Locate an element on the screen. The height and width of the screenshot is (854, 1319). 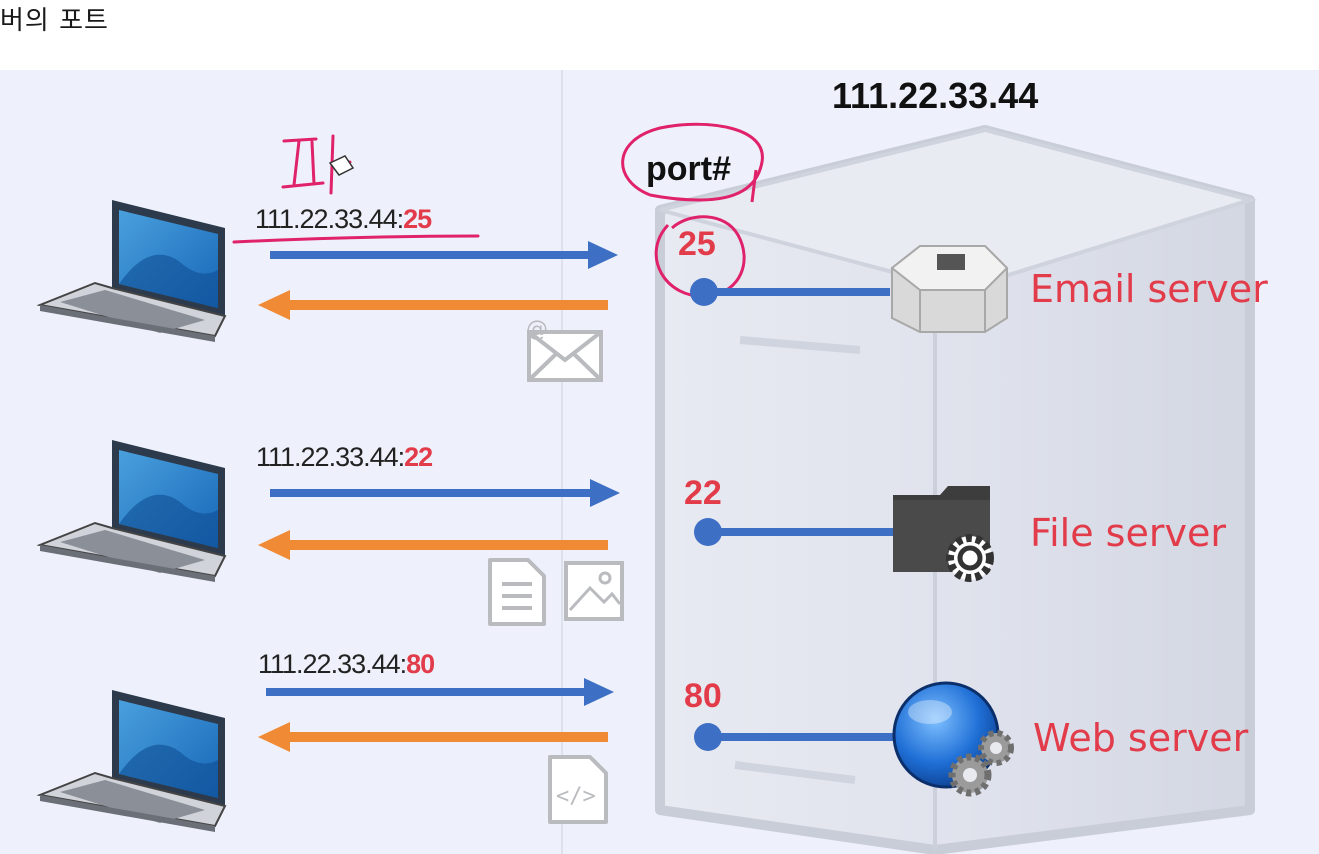
image-icon is located at coordinates (594, 591).